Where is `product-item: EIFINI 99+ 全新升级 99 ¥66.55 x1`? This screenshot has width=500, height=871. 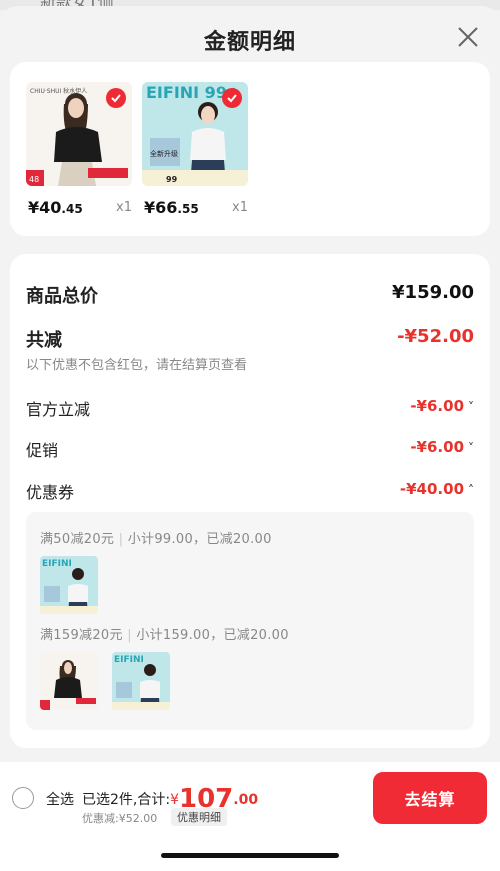 product-item: EIFINI 99+ 全新升级 99 ¥66.55 x1 is located at coordinates (195, 151).